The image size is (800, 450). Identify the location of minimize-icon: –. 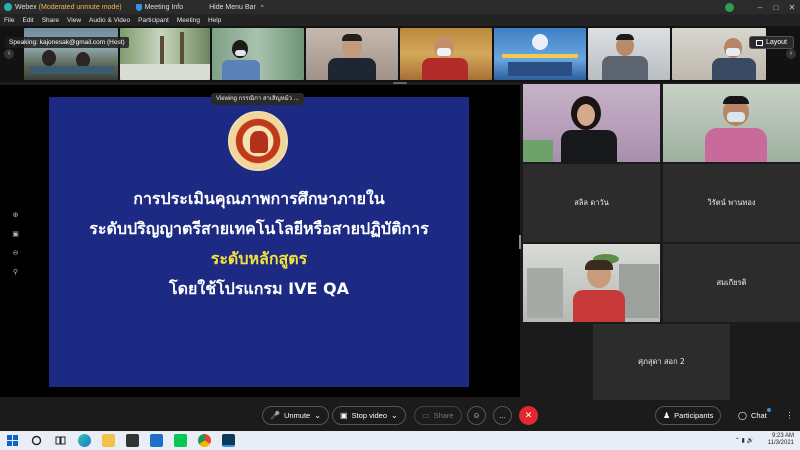
(760, 7).